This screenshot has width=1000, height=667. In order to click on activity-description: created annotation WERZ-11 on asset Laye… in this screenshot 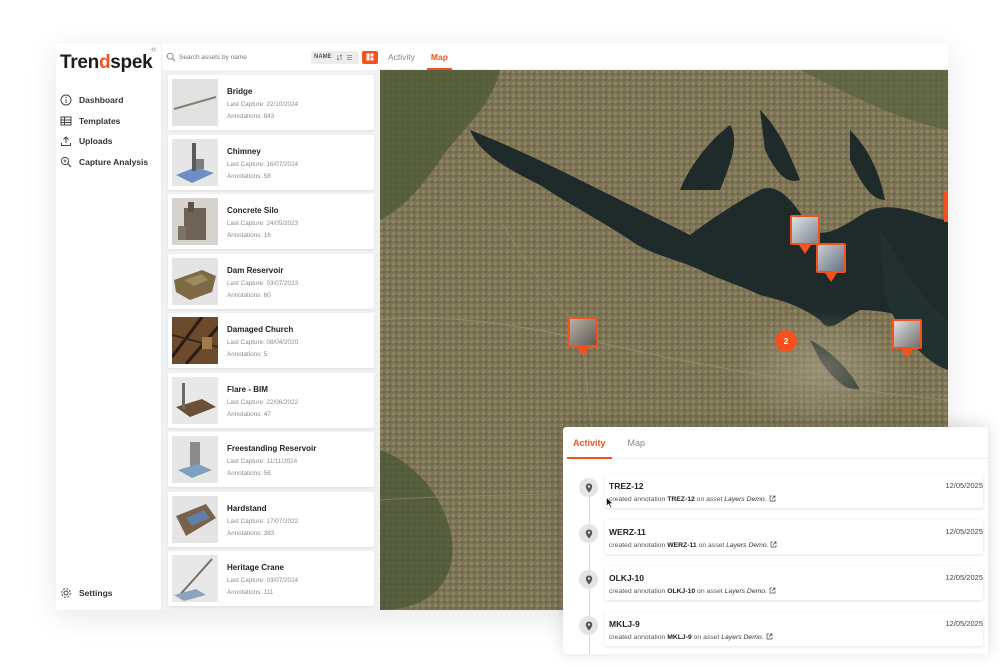, I will do `click(693, 545)`.